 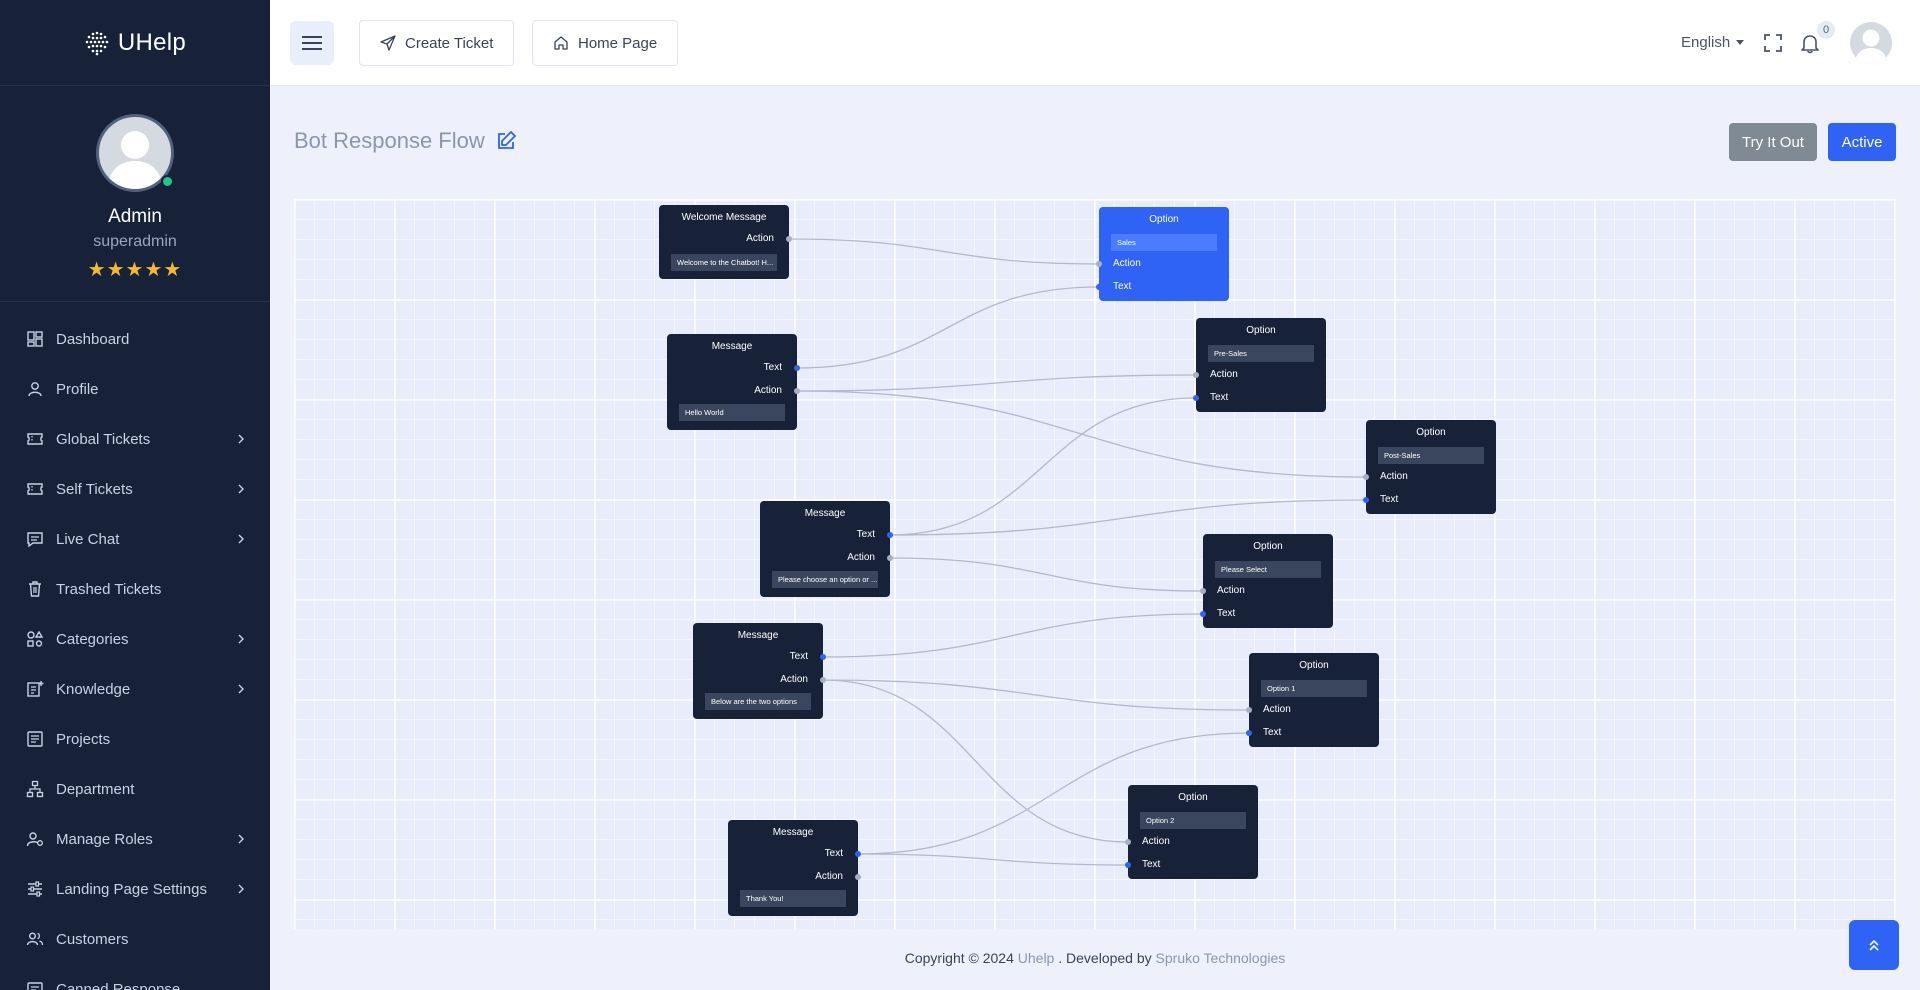 What do you see at coordinates (1221, 958) in the screenshot?
I see `spruko-link: Spruko Technologies` at bounding box center [1221, 958].